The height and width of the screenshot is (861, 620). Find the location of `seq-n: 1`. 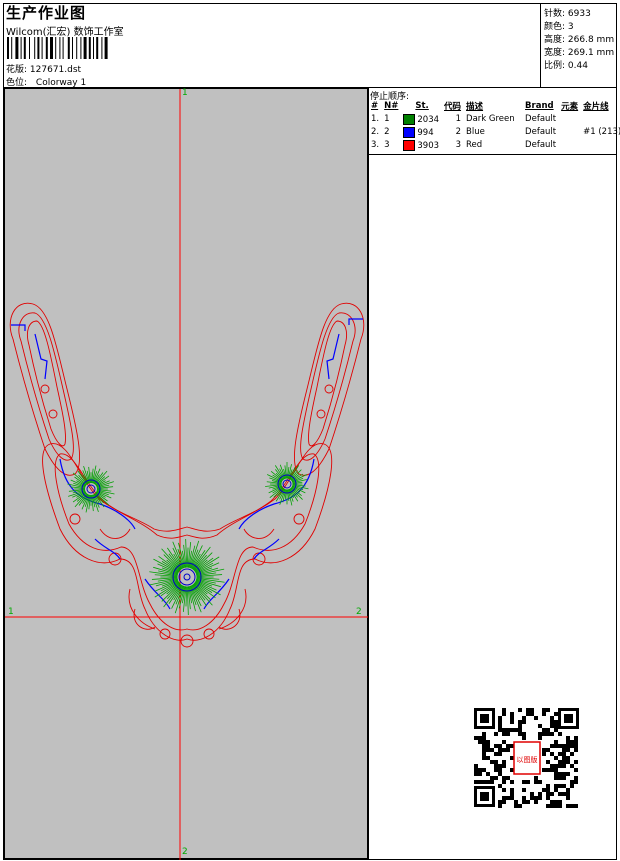

seq-n: 1 is located at coordinates (387, 119).